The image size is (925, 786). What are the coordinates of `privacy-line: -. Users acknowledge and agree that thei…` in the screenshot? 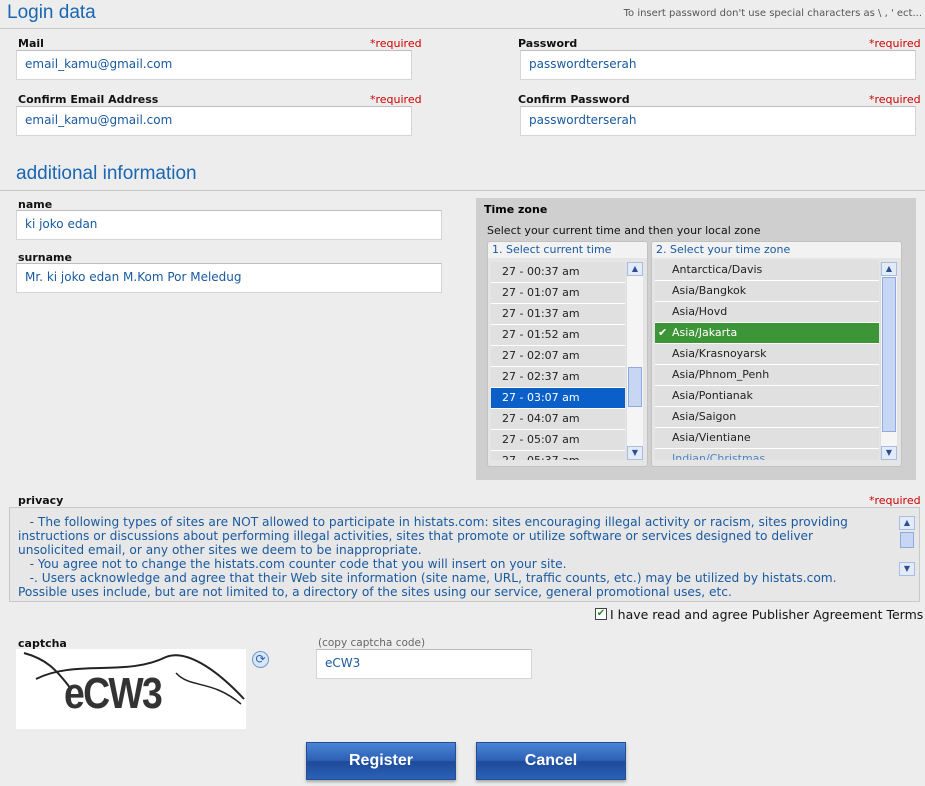 It's located at (427, 578).